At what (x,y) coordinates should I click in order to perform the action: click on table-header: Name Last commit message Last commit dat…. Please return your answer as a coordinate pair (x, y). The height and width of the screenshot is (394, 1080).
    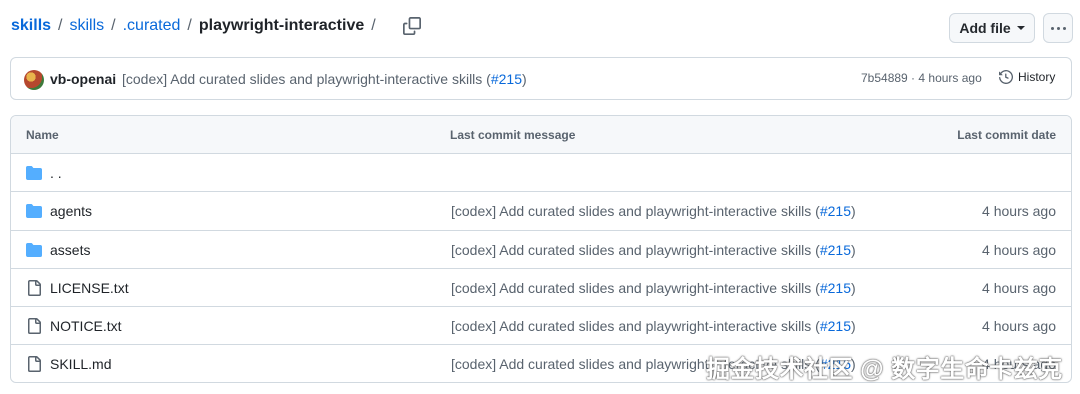
    Looking at the image, I should click on (541, 135).